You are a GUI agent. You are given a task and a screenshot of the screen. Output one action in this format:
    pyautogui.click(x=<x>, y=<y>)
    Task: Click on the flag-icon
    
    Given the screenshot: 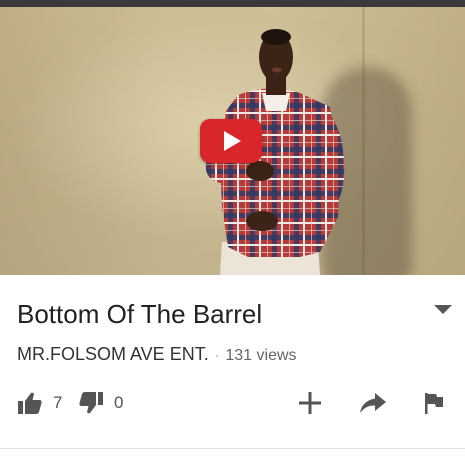 What is the action you would take?
    pyautogui.click(x=434, y=403)
    